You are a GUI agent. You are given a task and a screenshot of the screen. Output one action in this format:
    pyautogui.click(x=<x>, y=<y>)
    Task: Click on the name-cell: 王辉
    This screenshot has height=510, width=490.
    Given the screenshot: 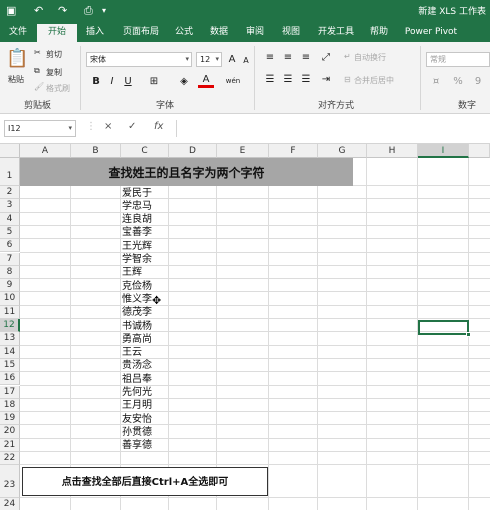 What is the action you would take?
    pyautogui.click(x=142, y=272)
    